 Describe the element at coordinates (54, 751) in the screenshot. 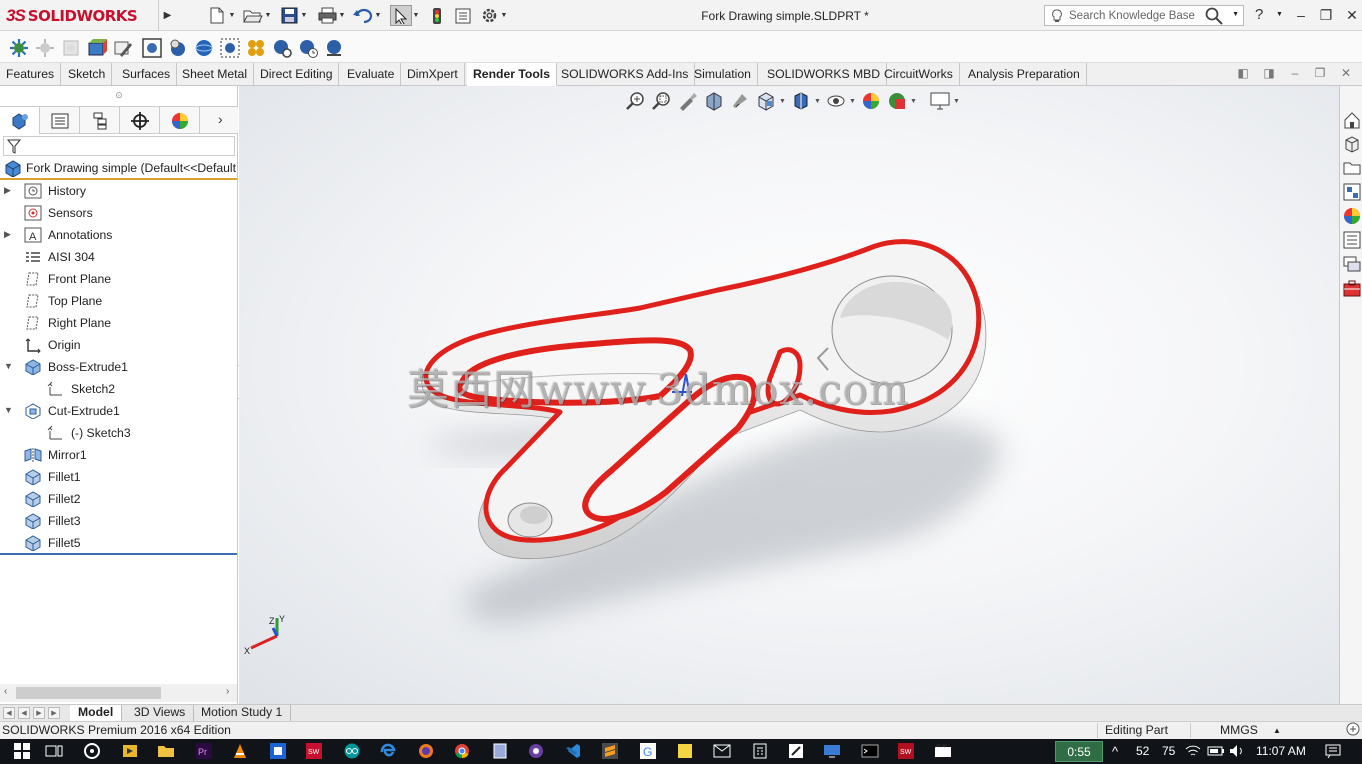

I see `task-view-icon` at that location.